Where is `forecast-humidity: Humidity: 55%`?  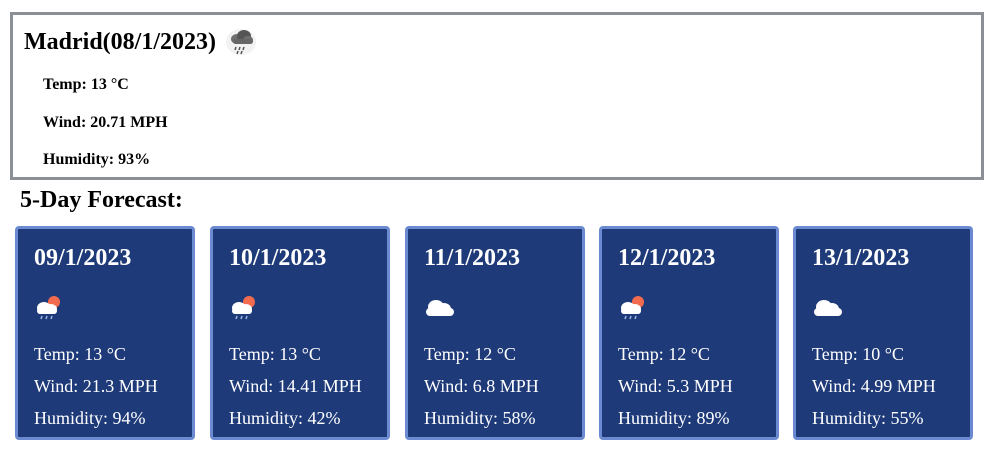 forecast-humidity: Humidity: 55% is located at coordinates (868, 418).